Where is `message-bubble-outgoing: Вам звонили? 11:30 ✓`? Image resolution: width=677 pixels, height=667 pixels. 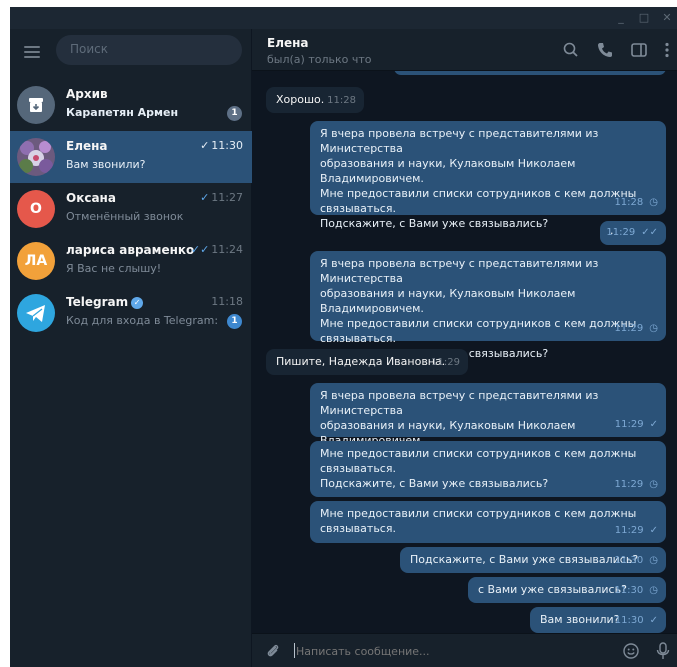
message-bubble-outgoing: Вам звонили? 11:30 ✓ is located at coordinates (598, 620).